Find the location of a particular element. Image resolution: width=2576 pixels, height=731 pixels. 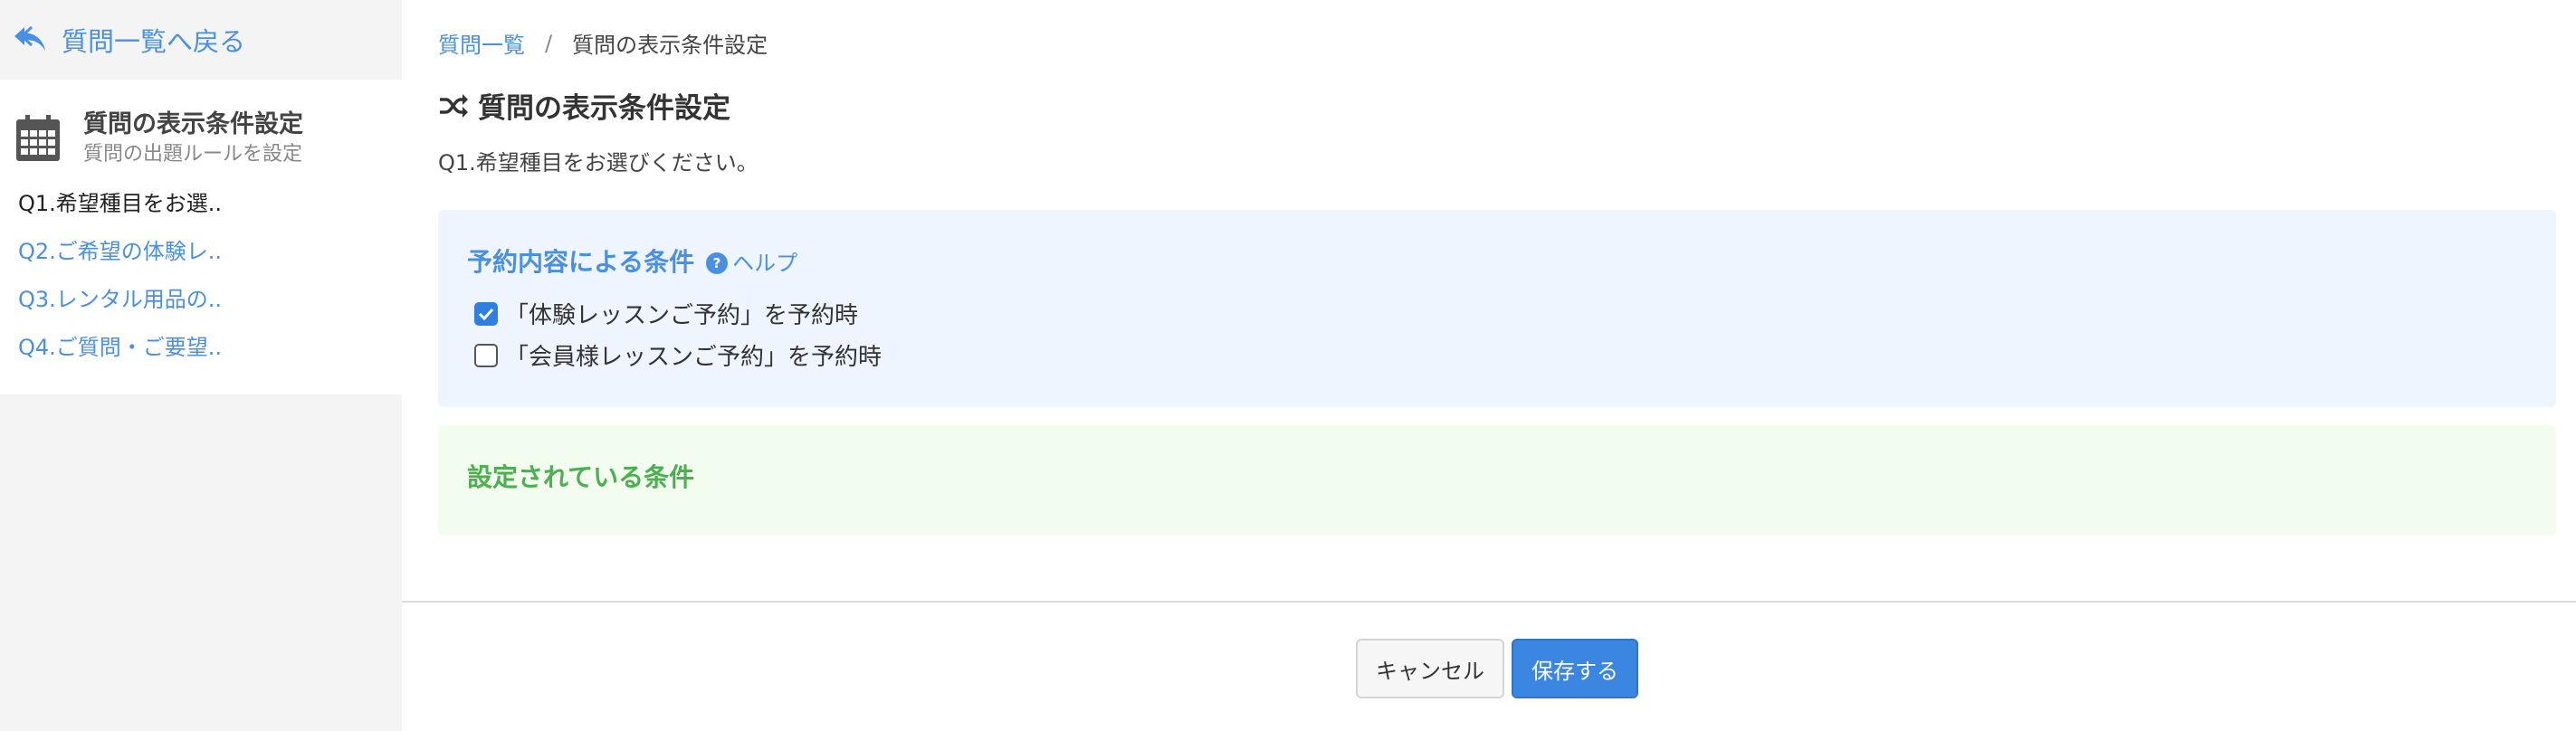

shuffle-icon is located at coordinates (454, 105).